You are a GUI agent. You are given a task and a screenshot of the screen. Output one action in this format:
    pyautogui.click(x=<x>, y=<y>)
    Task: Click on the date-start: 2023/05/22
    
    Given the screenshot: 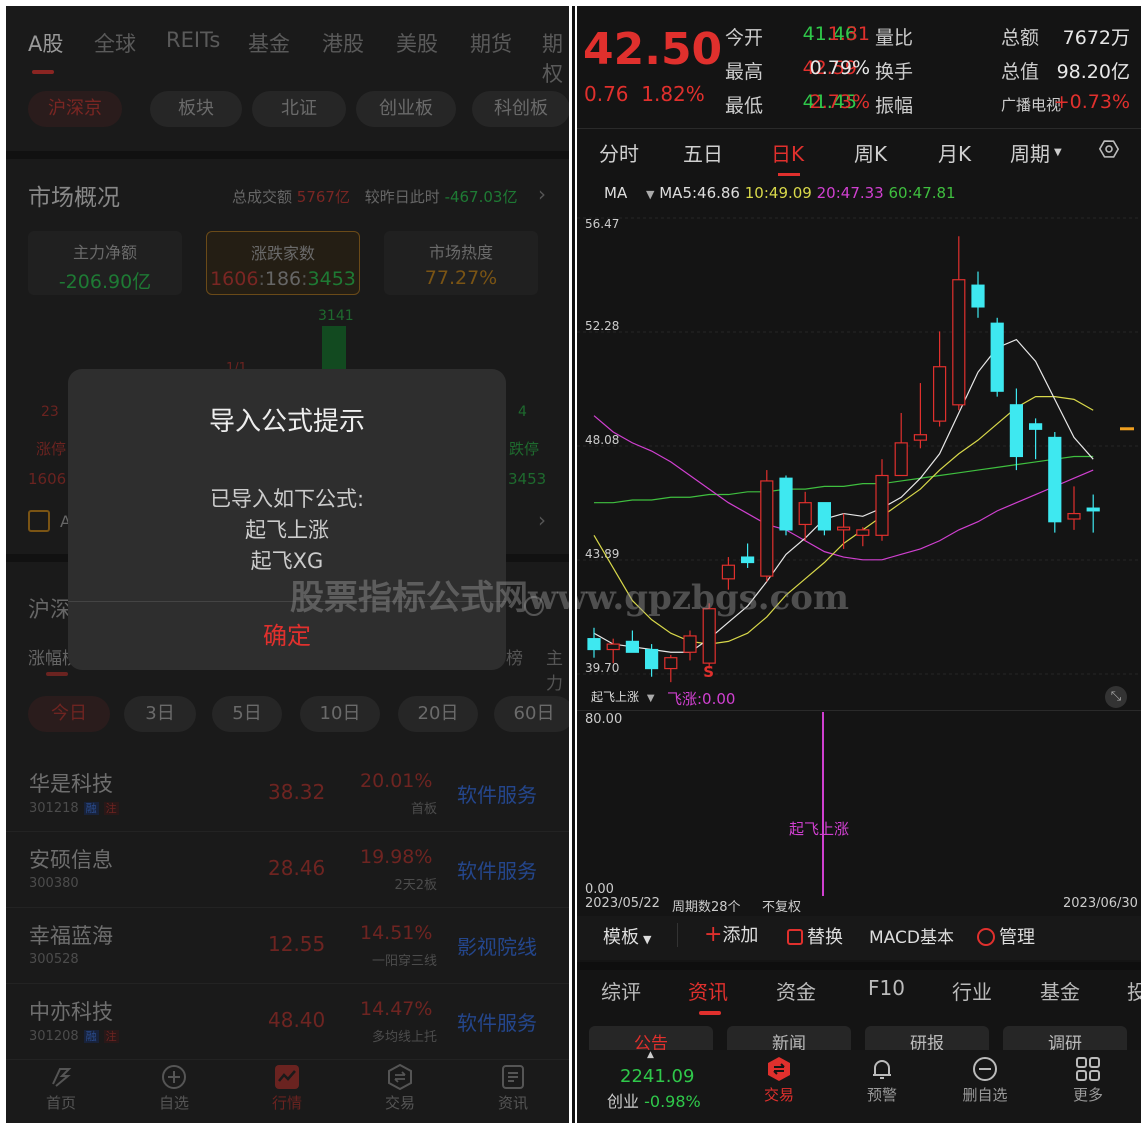 What is the action you would take?
    pyautogui.click(x=622, y=903)
    